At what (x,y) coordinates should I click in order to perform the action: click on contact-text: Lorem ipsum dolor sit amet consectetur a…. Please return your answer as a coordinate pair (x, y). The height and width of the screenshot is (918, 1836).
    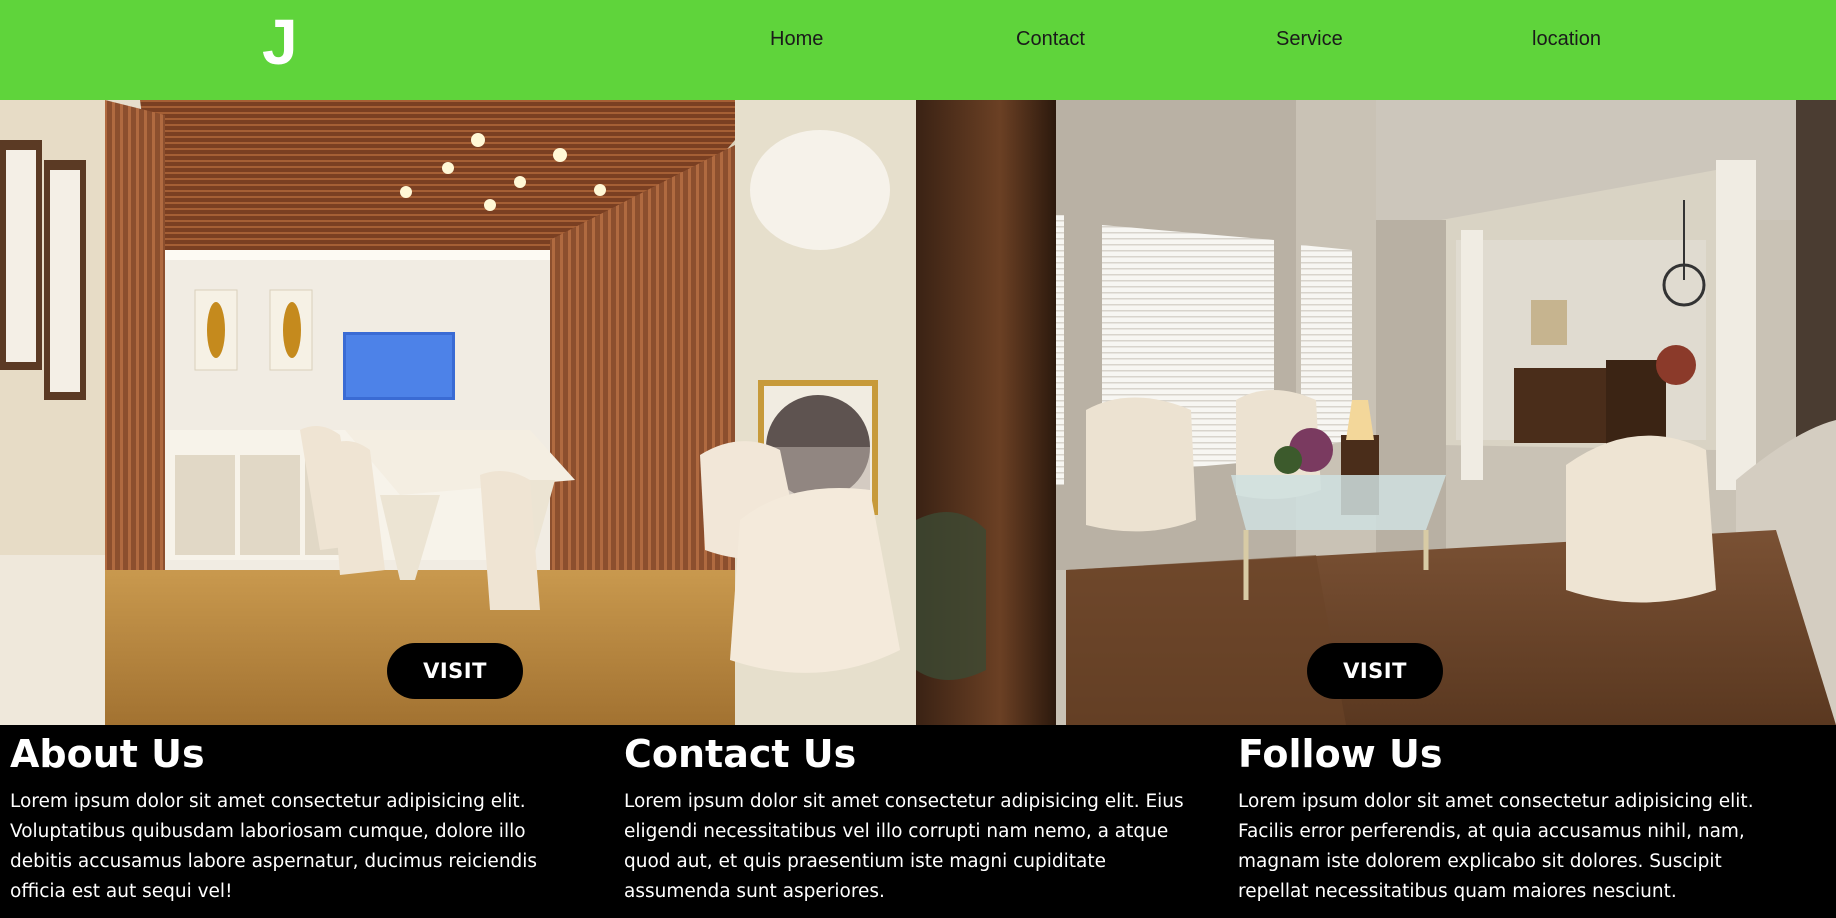
    Looking at the image, I should click on (904, 846).